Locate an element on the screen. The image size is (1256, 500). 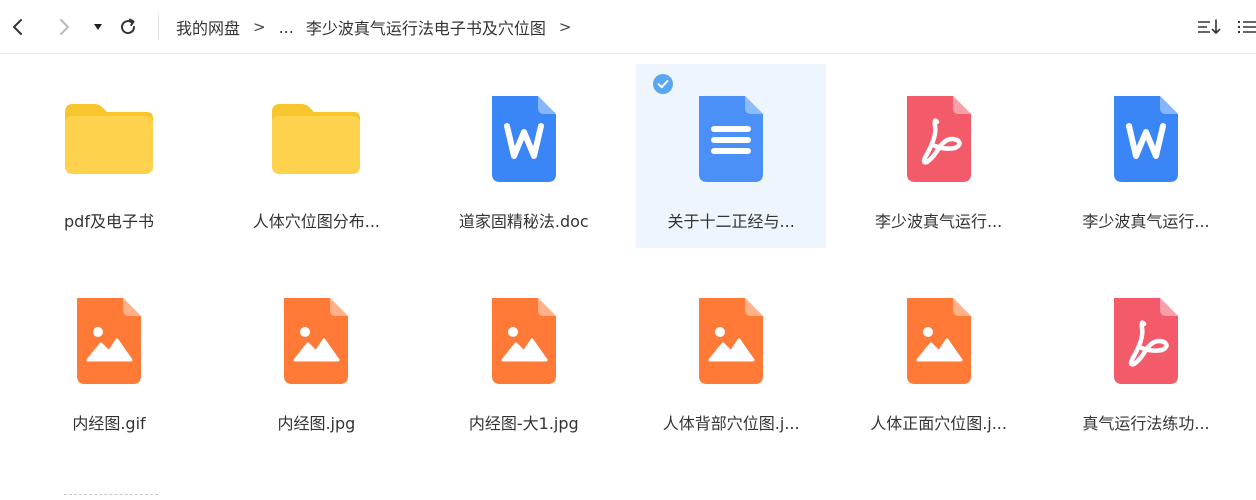
chevron-left-icon is located at coordinates (17, 27).